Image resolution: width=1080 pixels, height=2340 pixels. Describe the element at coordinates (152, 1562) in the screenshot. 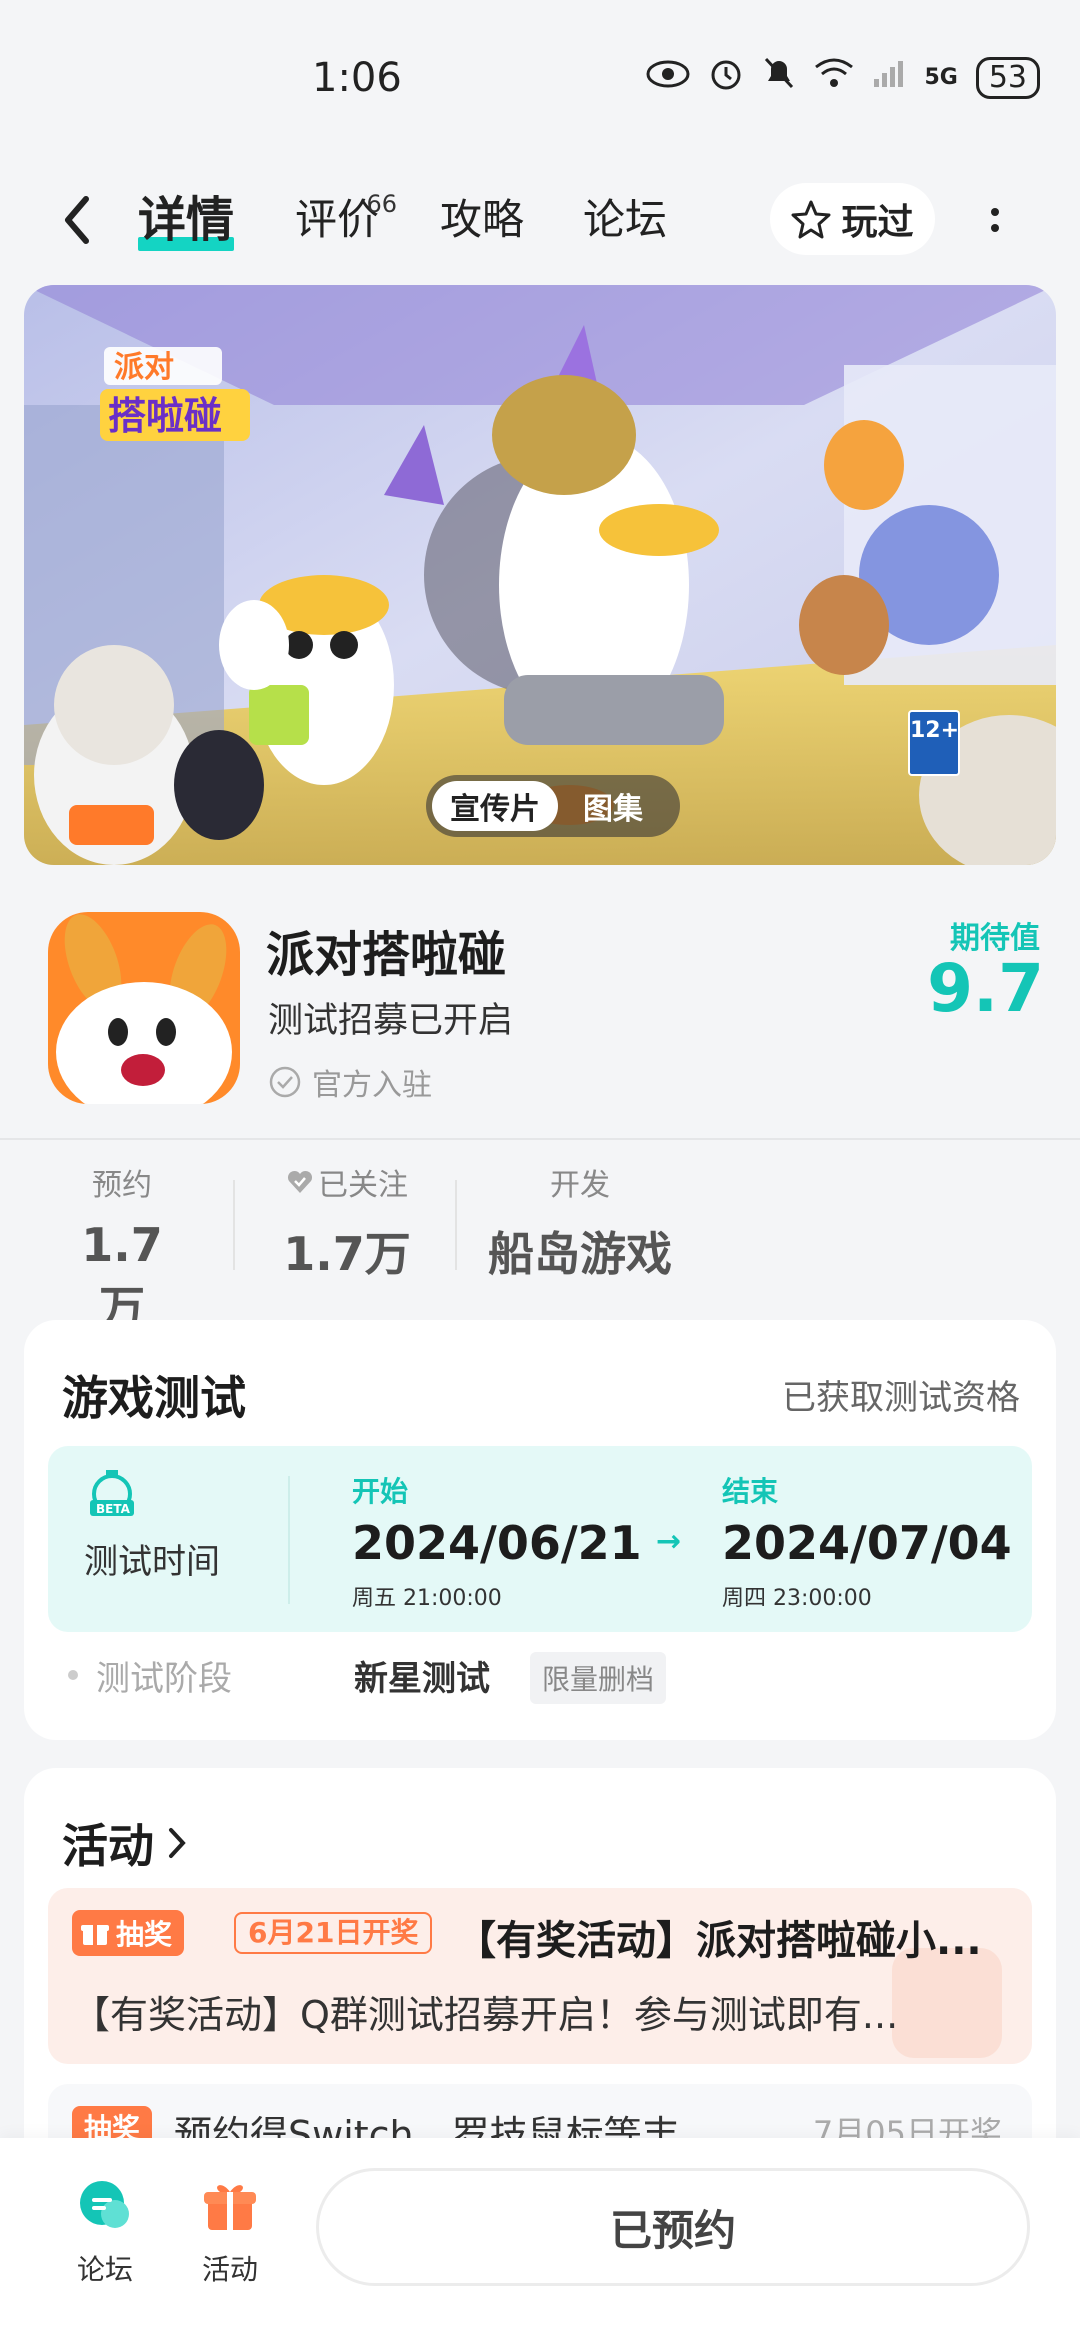

I see `test-time-label: 测试时间` at that location.